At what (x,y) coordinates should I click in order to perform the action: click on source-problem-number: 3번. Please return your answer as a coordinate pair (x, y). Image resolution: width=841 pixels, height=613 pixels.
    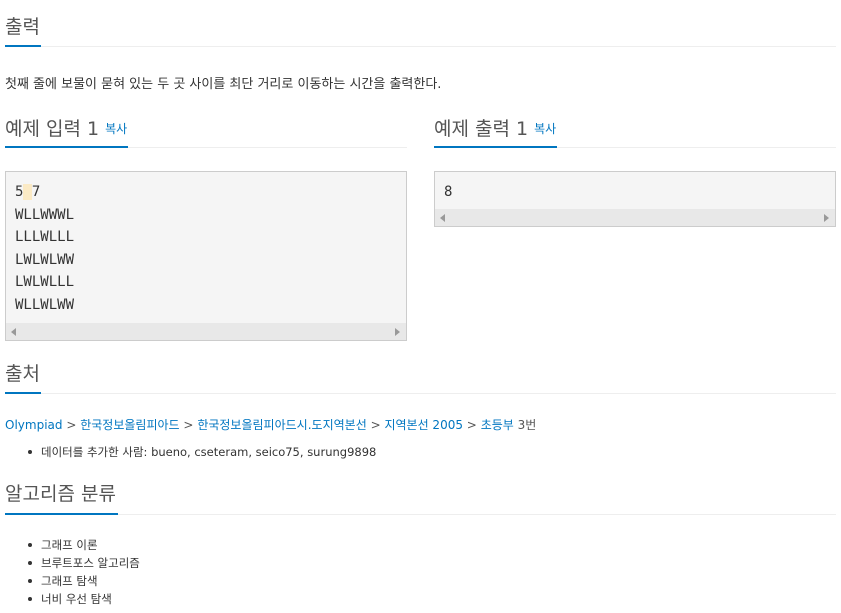
    Looking at the image, I should click on (527, 425).